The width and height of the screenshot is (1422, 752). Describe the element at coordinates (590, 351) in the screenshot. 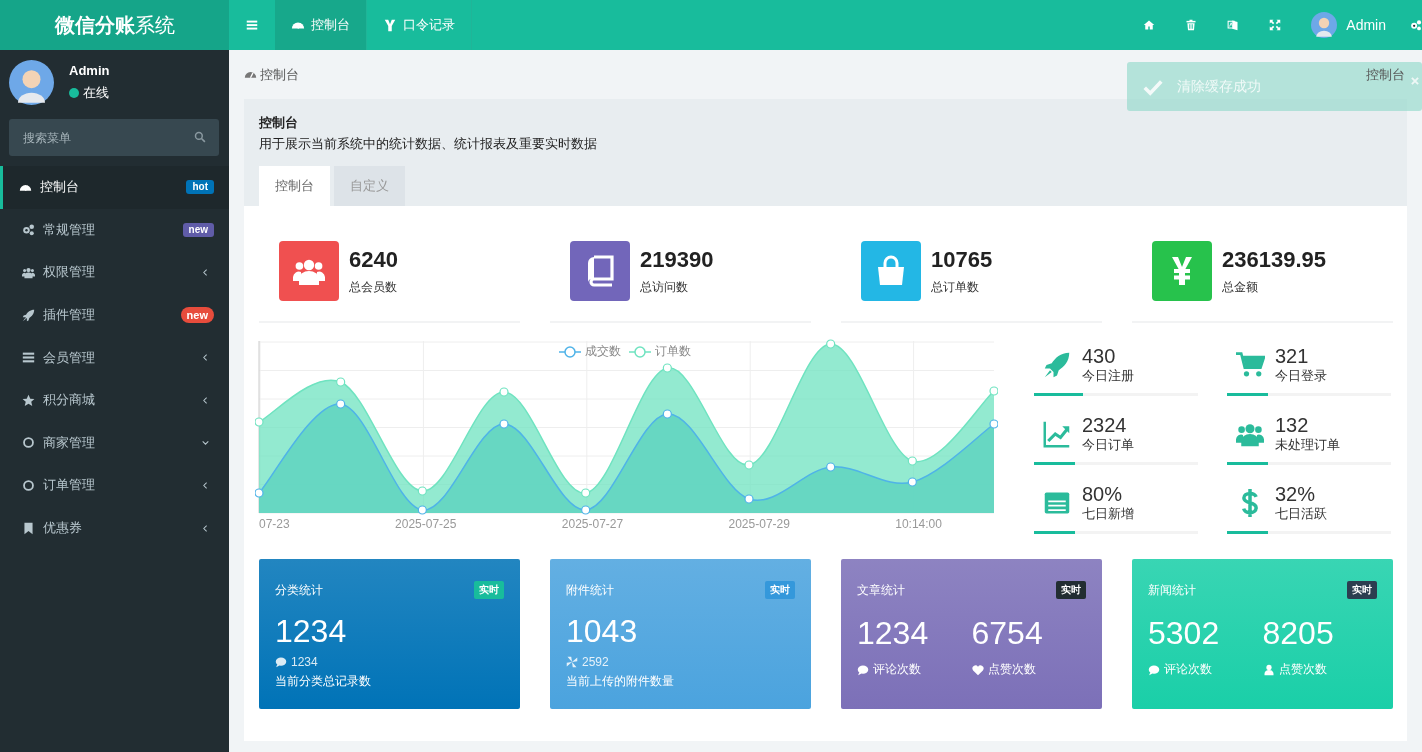

I see `legend-item: 成交数` at that location.